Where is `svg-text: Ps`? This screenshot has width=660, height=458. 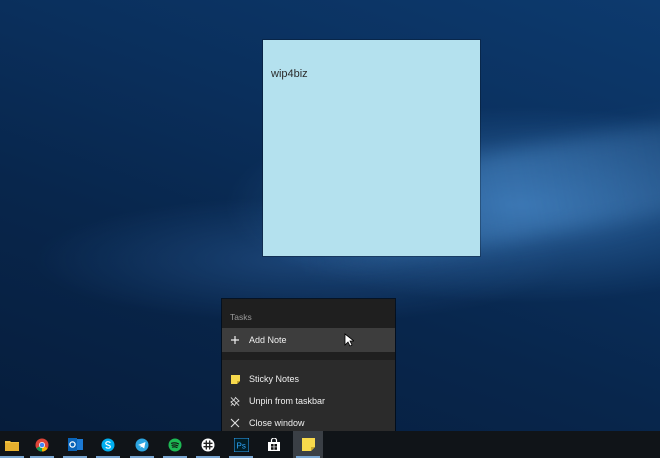
svg-text: Ps is located at coordinates (240, 445).